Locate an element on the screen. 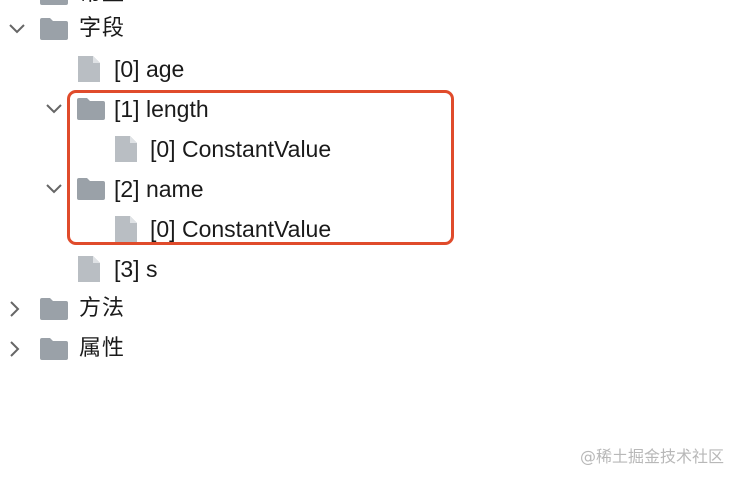 This screenshot has width=738, height=480. tree-row-s: [3] s is located at coordinates (150, 269).